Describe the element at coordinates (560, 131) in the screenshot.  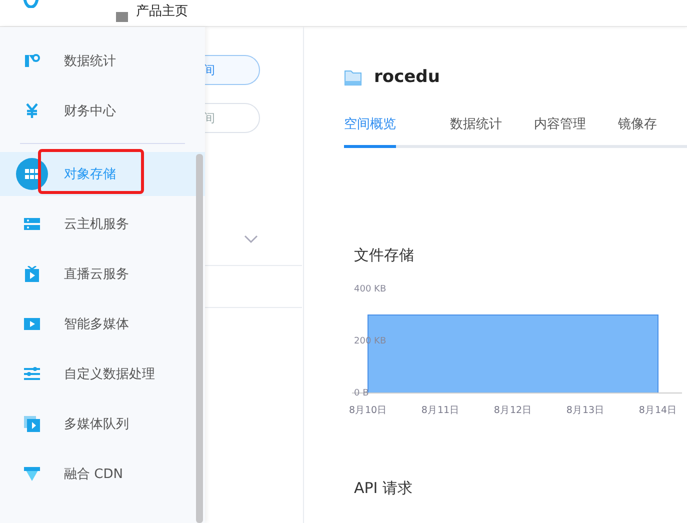
I see `tab: 内容管理` at that location.